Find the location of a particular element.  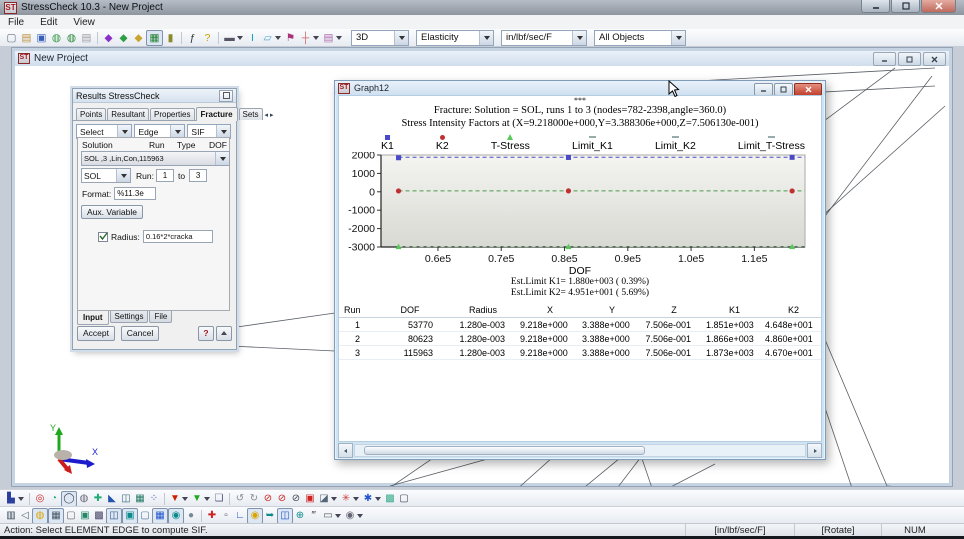

exclude-red2-icon: ⊘ is located at coordinates (282, 499).